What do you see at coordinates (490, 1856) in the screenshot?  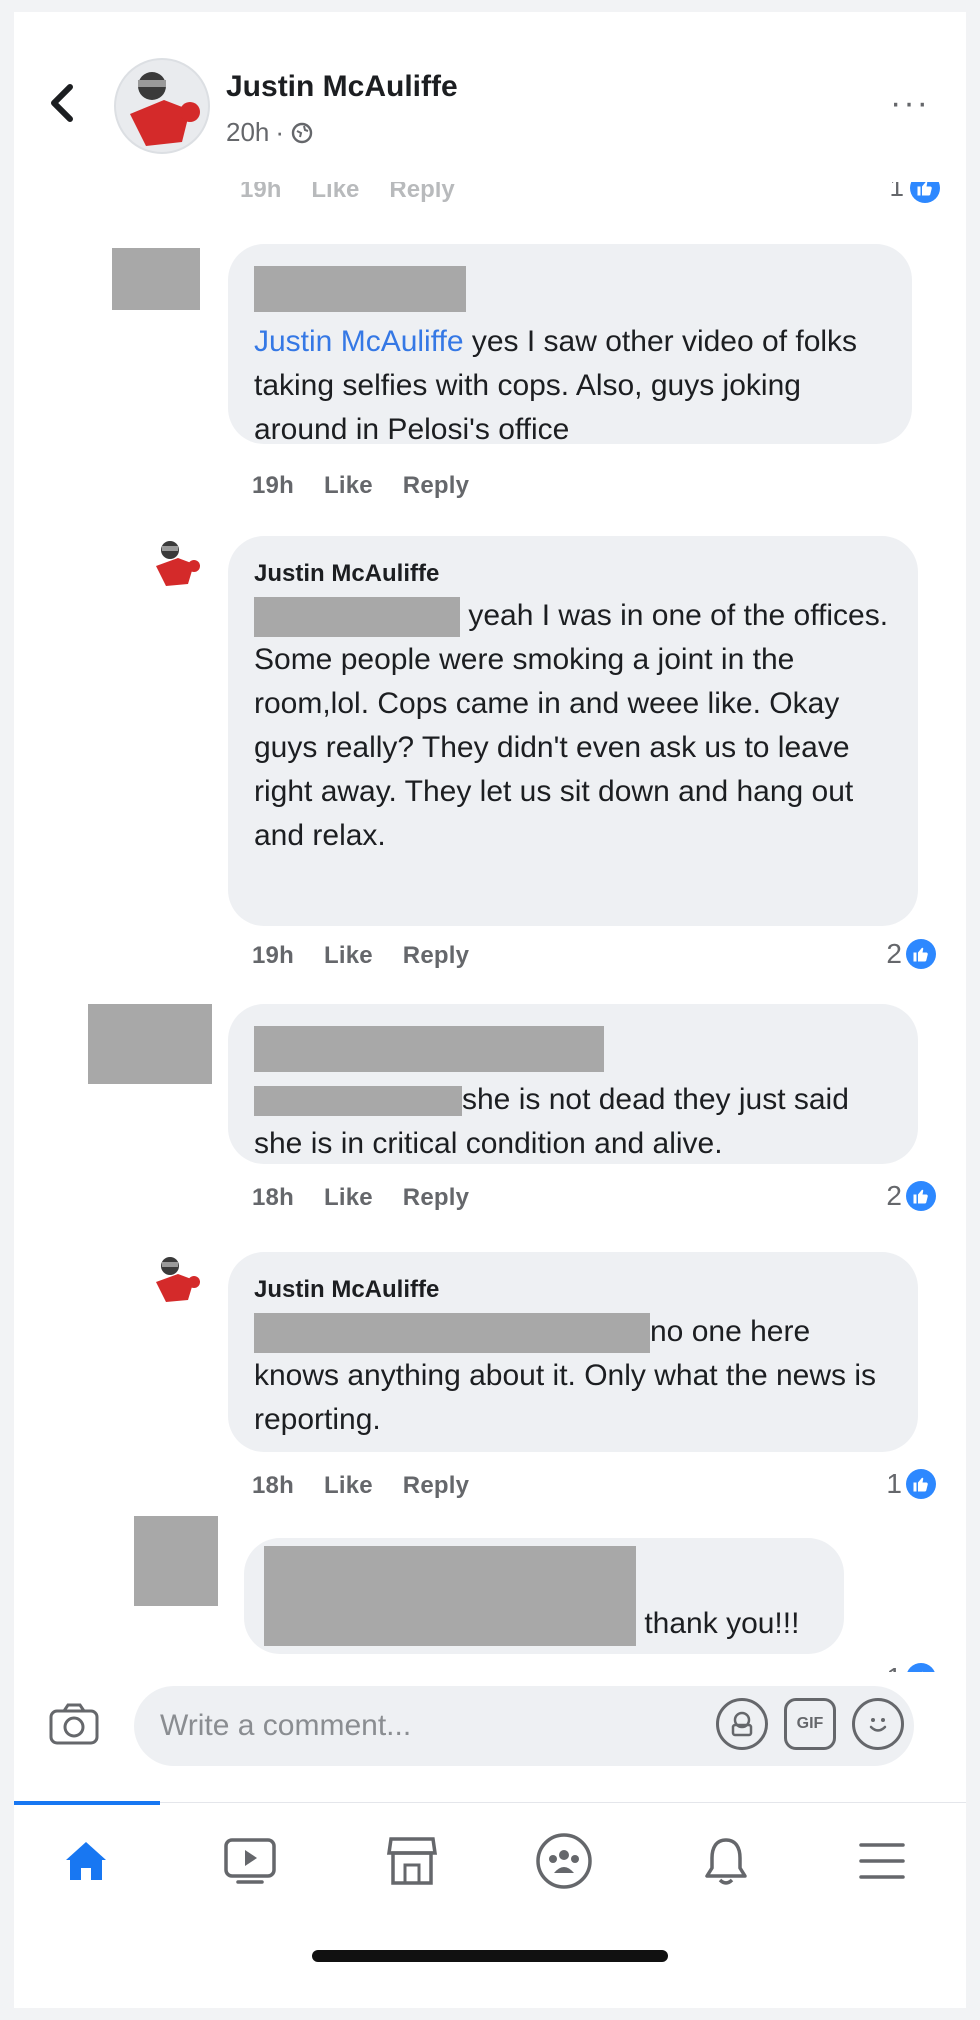 I see `bottom-nav` at bounding box center [490, 1856].